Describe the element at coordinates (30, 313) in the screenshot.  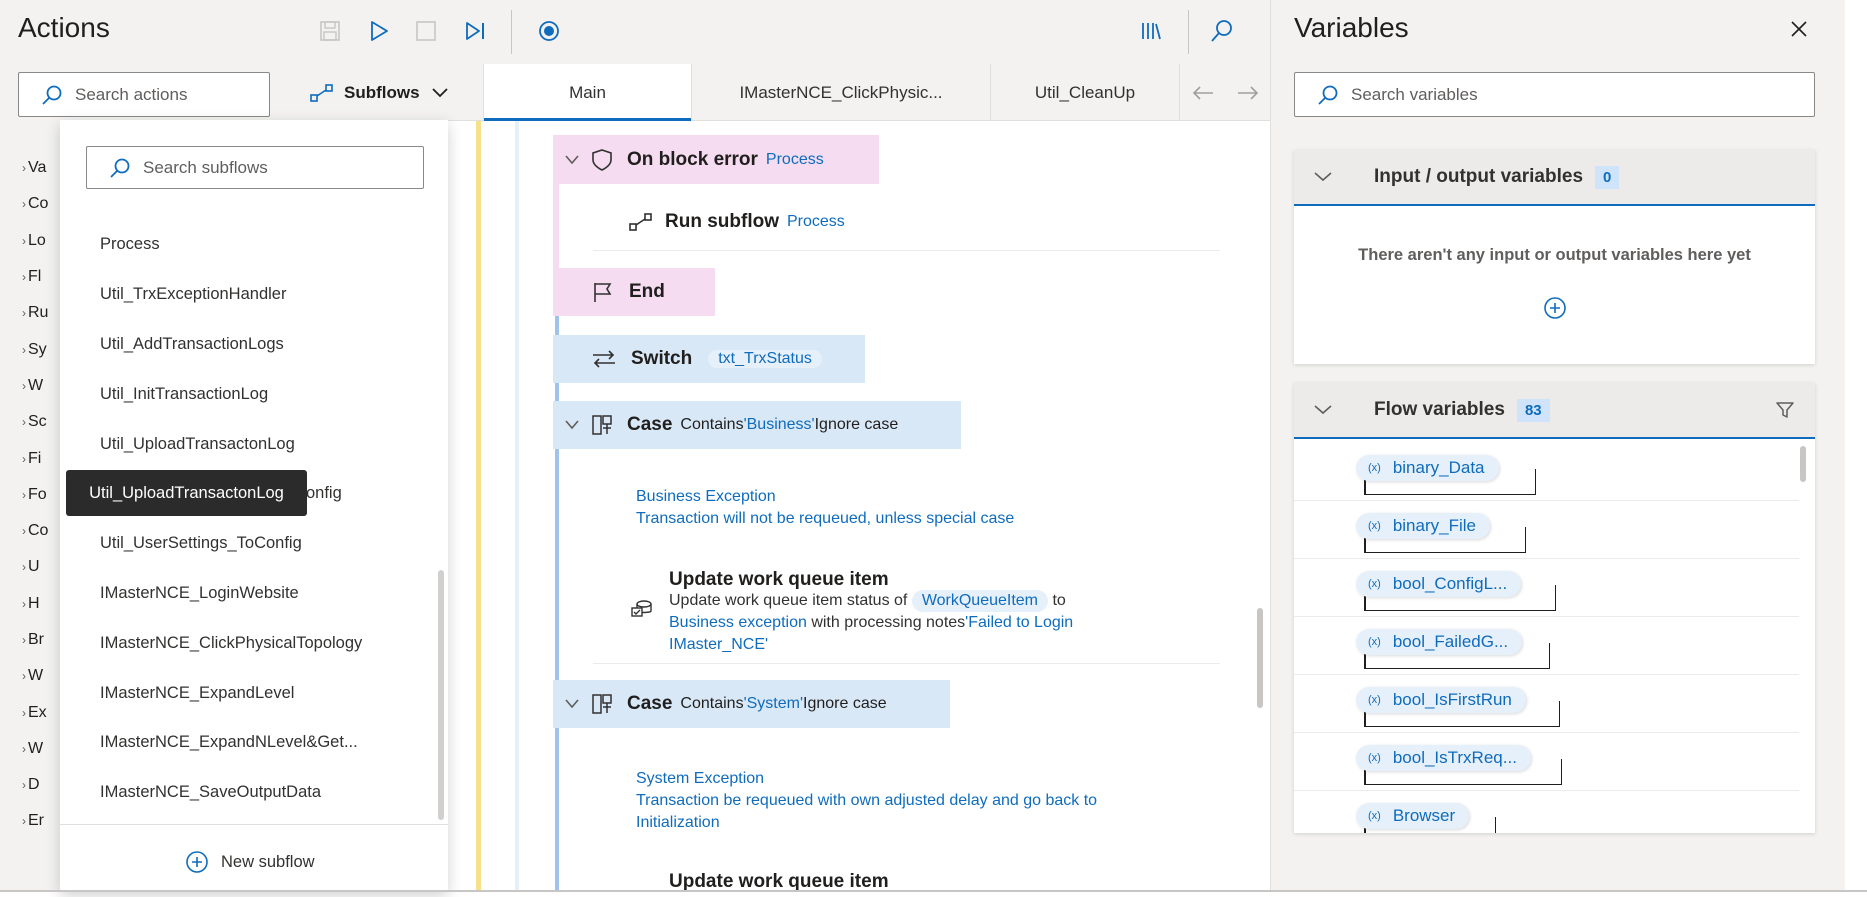
I see `action-category: › Ru` at that location.